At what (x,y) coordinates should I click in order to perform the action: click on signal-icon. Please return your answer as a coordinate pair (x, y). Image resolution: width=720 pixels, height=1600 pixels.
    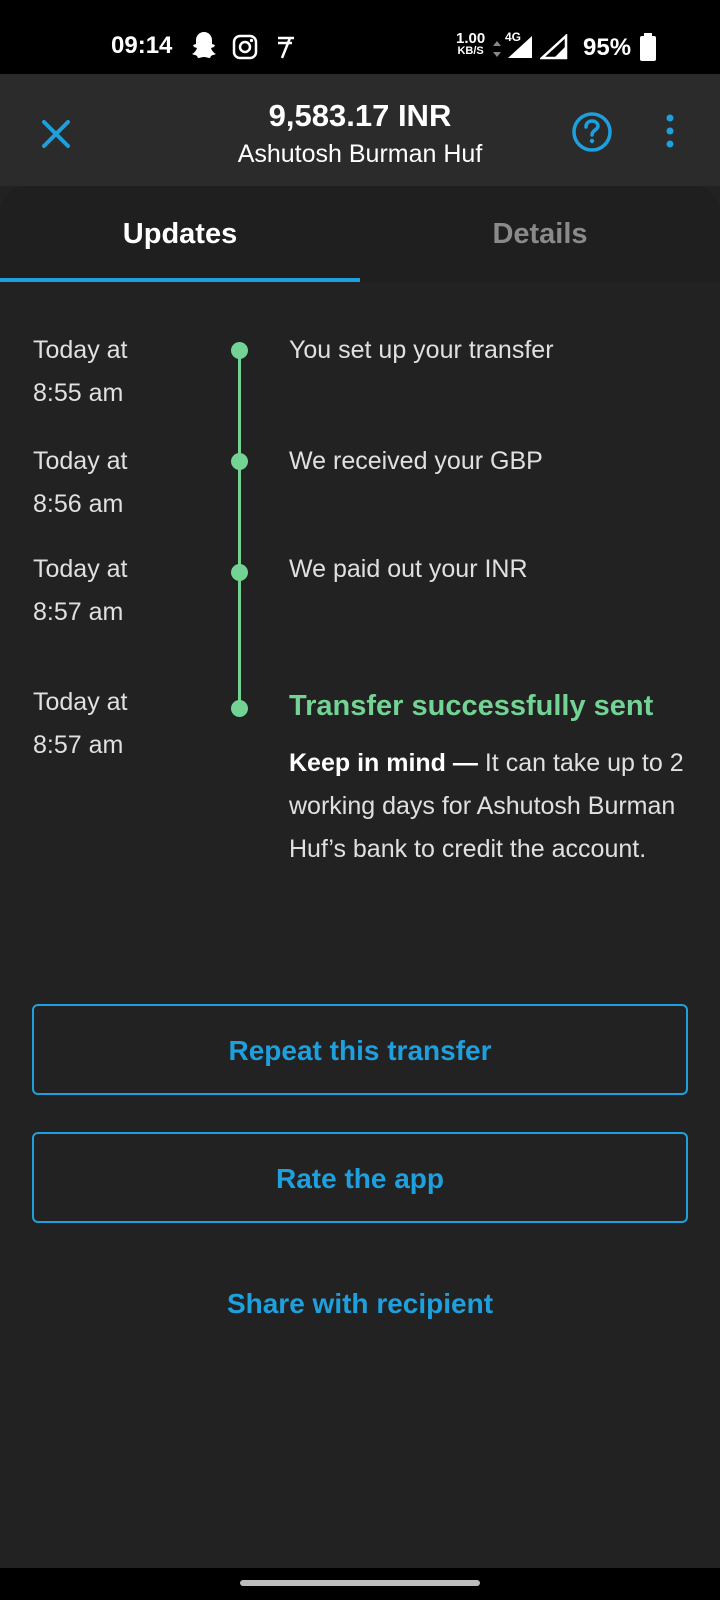
    Looking at the image, I should click on (520, 49).